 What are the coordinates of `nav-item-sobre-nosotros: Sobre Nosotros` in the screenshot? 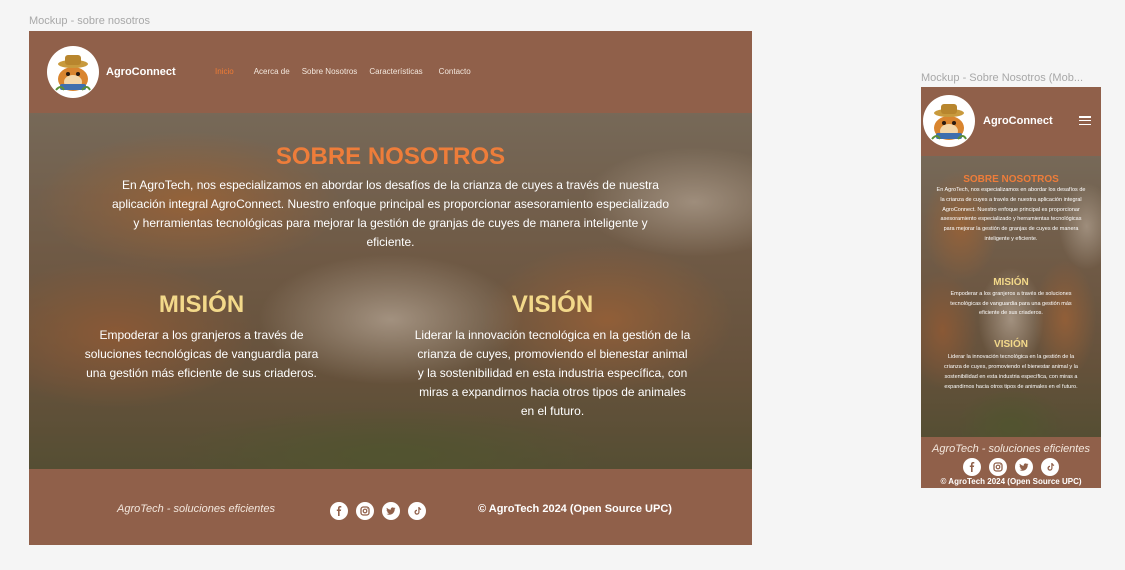 It's located at (330, 71).